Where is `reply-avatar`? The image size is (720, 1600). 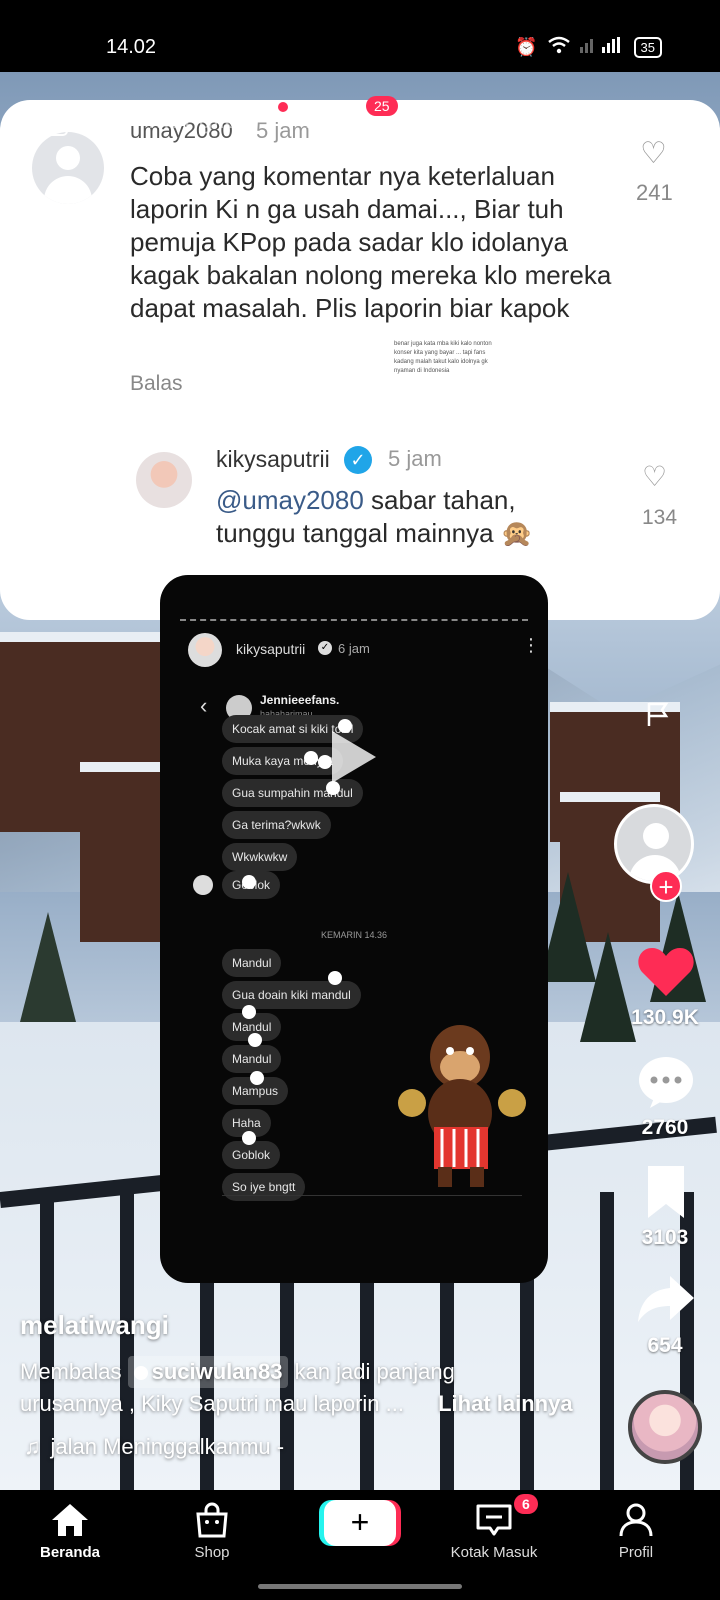 reply-avatar is located at coordinates (164, 480).